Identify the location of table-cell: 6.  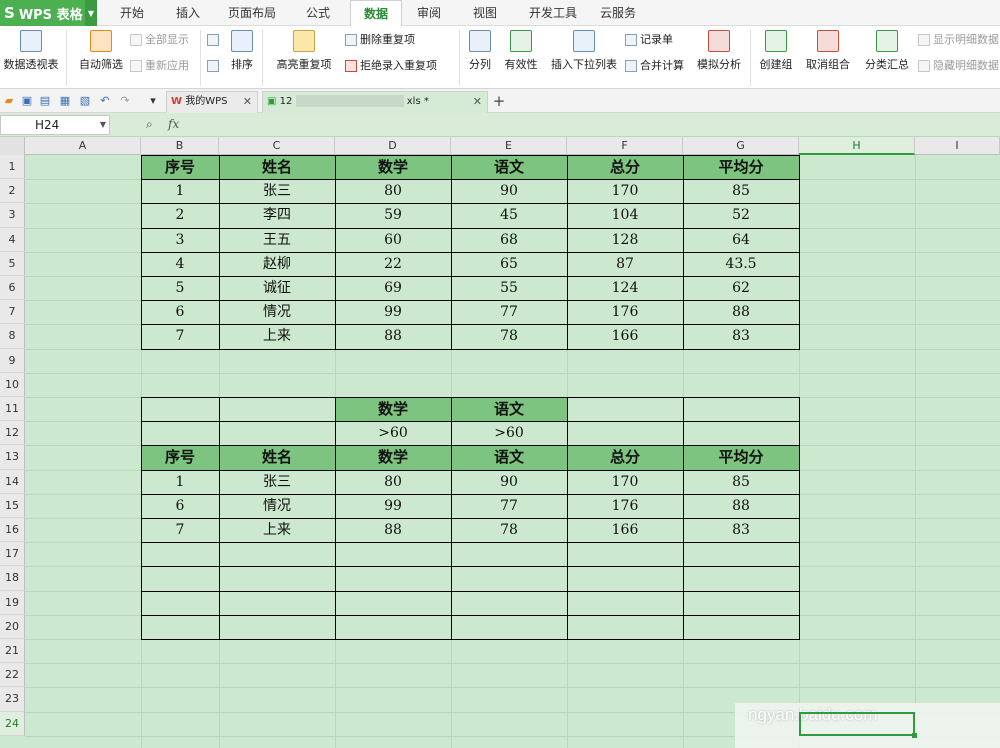
(180, 312).